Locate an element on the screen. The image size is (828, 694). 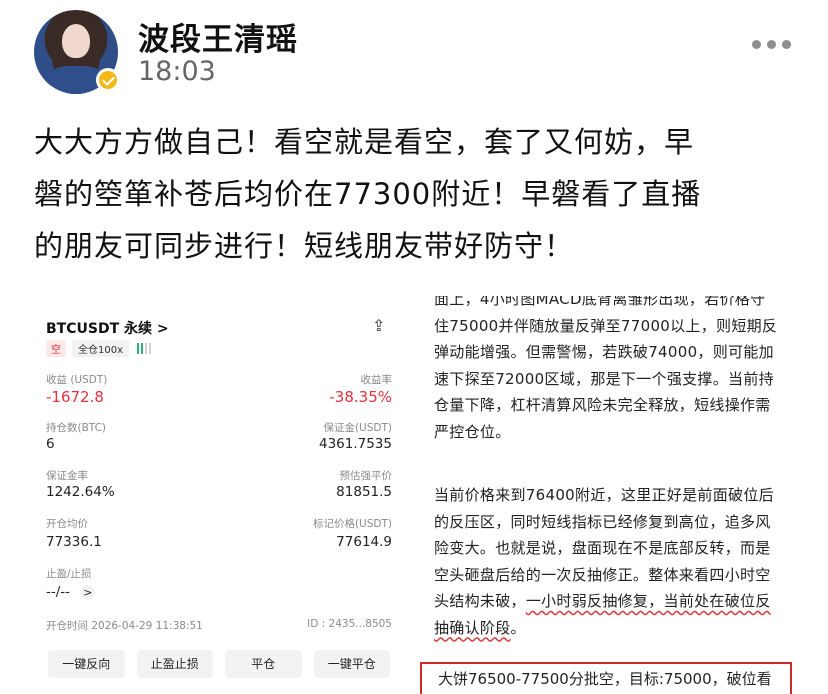
analysis-line: 空头砸盘后给的一次反抽修正。整体来看四小时空 is located at coordinates (602, 574).